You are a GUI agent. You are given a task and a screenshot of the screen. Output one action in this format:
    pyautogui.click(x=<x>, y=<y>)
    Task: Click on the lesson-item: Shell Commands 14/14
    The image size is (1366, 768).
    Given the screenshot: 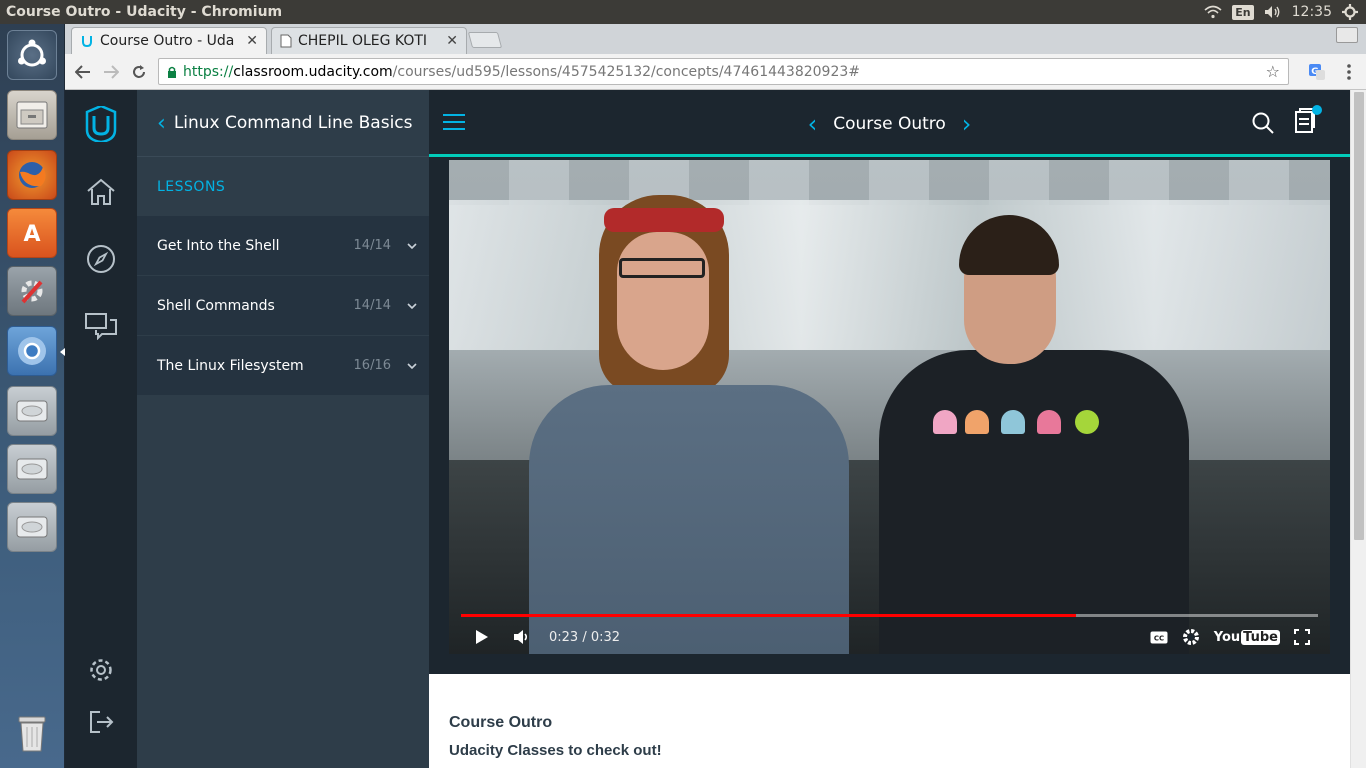 What is the action you would take?
    pyautogui.click(x=283, y=306)
    